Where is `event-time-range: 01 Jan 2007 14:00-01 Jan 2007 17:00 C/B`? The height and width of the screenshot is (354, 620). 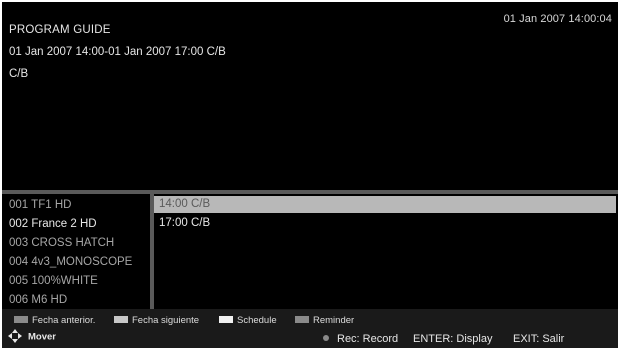 event-time-range: 01 Jan 2007 14:00-01 Jan 2007 17:00 C/B is located at coordinates (117, 52).